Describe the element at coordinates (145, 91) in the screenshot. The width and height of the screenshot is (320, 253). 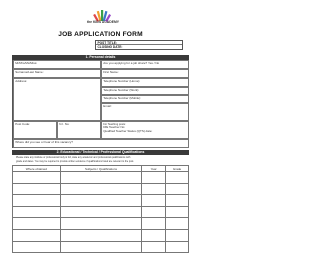
I see `tel-work-field: Telephone Number (Work):` at that location.